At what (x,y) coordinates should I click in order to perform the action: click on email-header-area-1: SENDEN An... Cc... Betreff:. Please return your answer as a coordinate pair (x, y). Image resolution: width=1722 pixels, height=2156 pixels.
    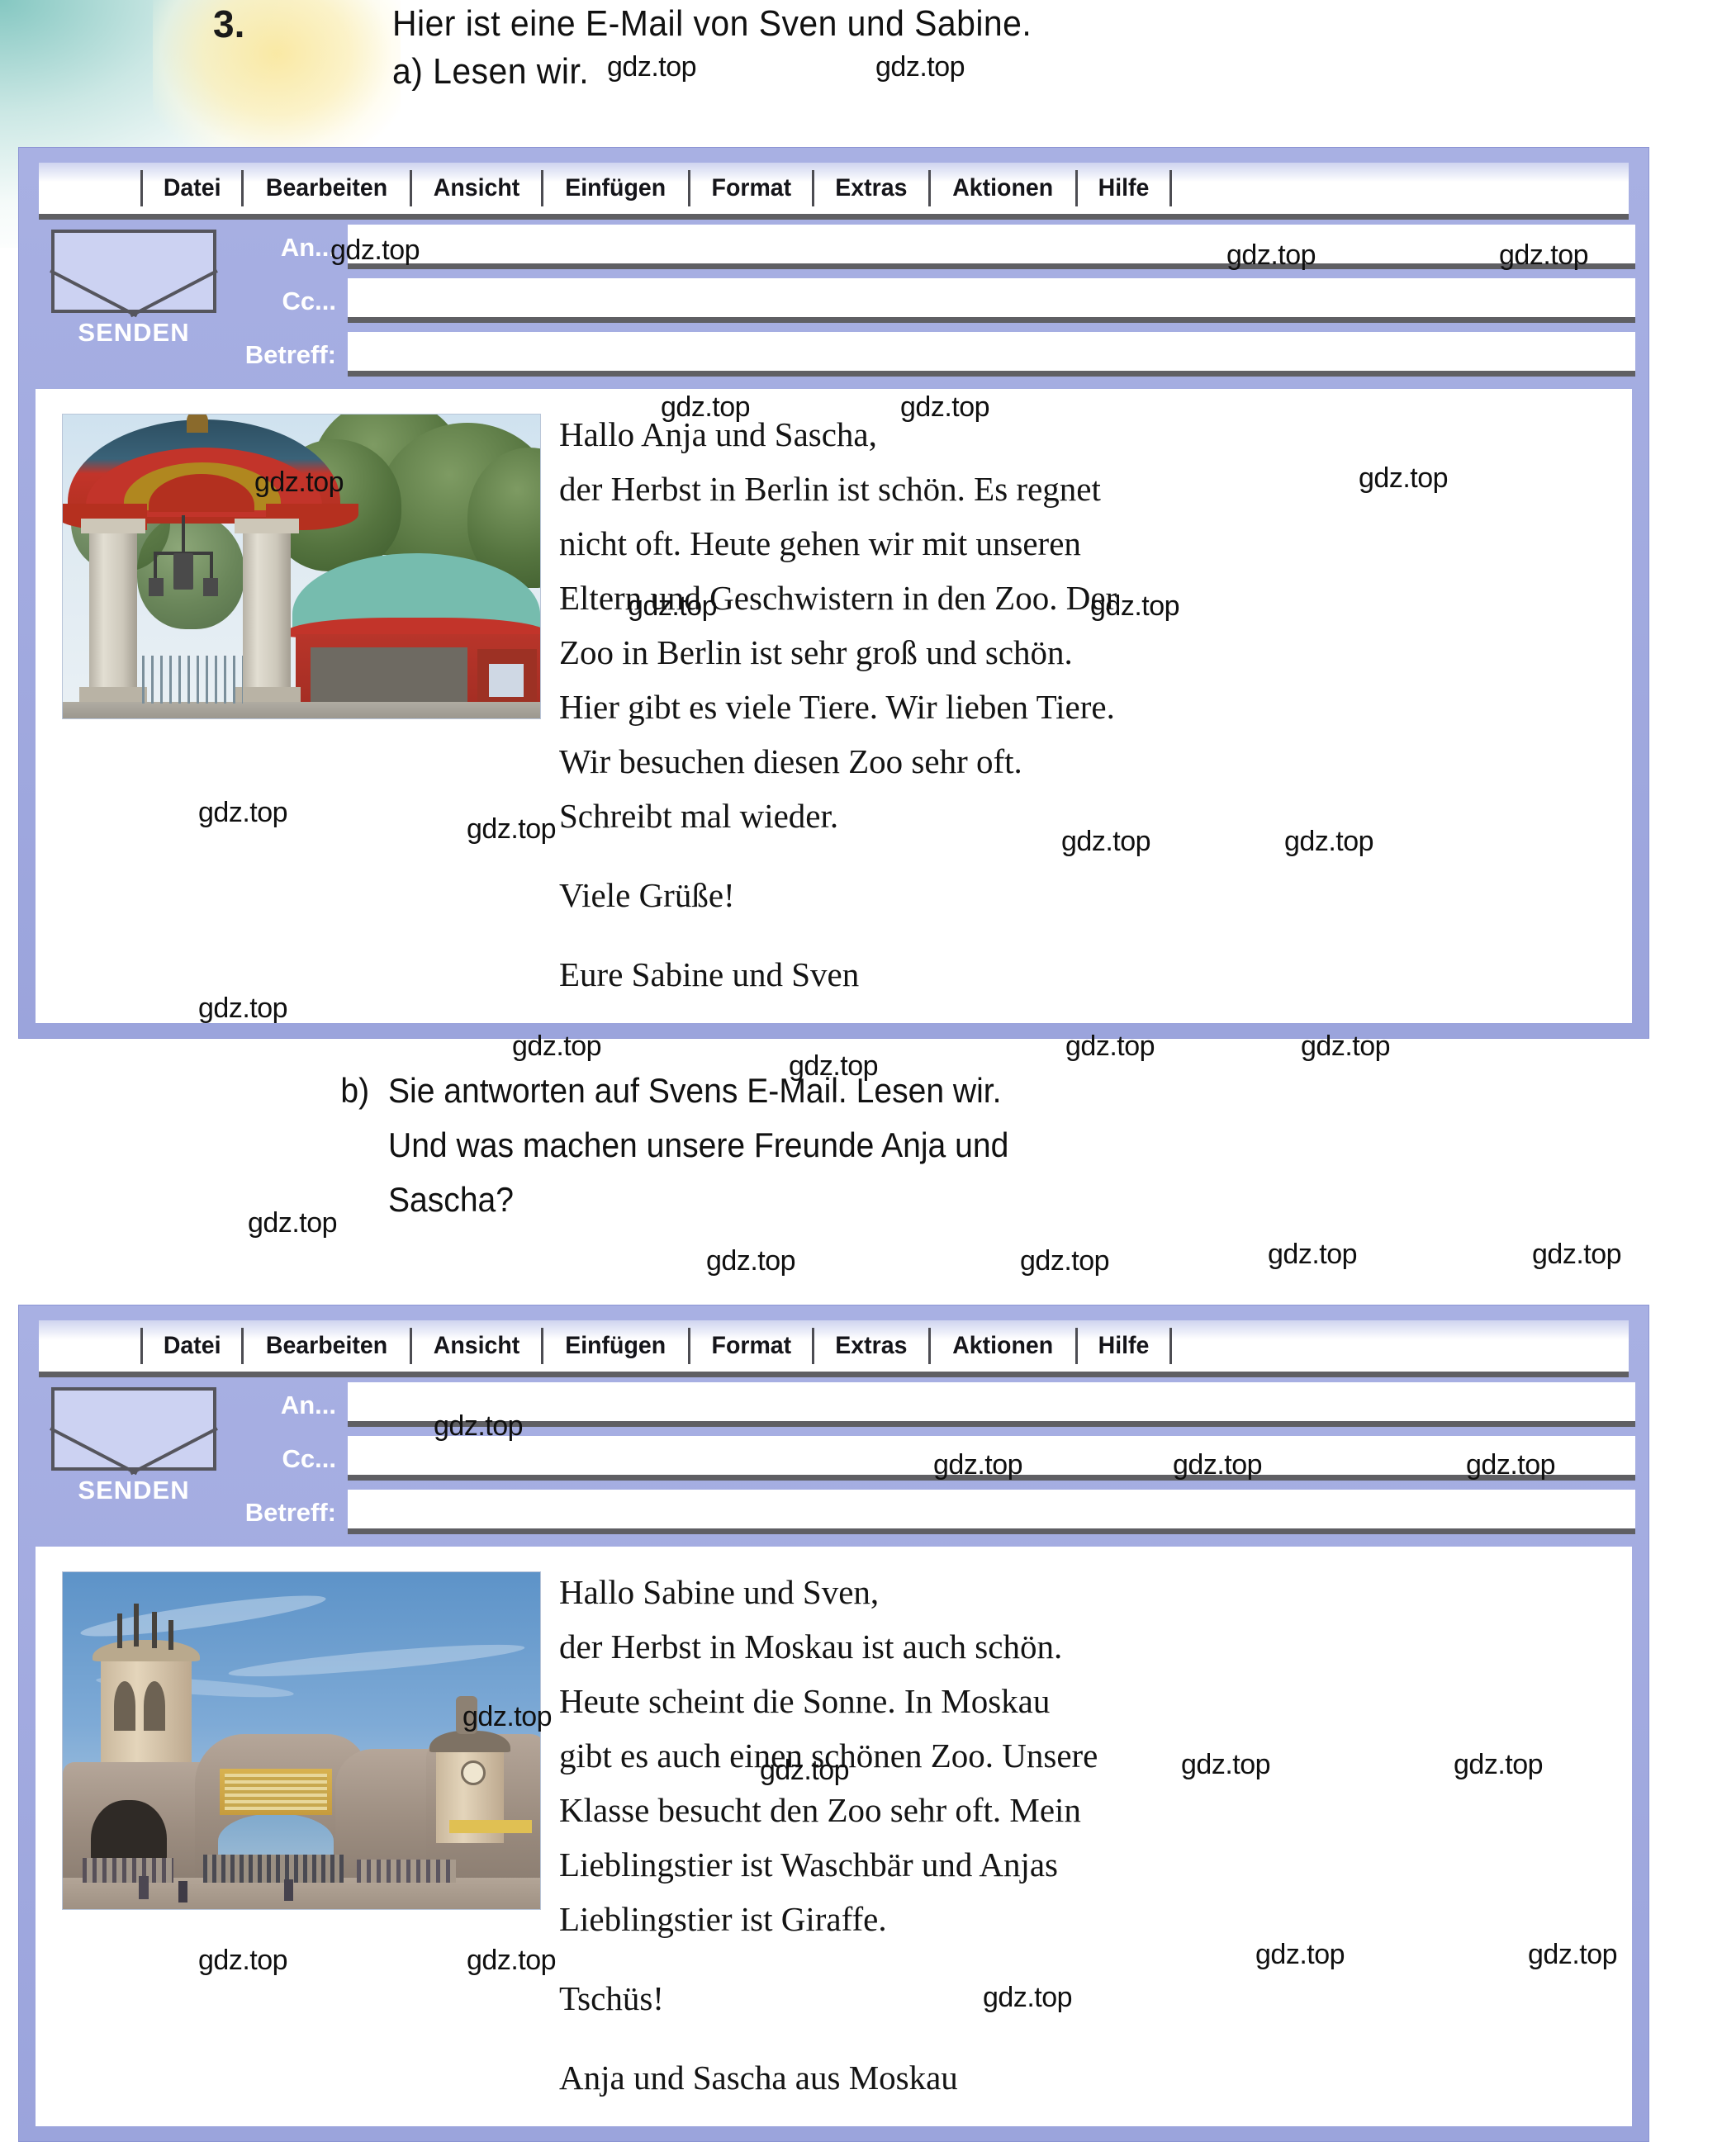
    Looking at the image, I should click on (833, 305).